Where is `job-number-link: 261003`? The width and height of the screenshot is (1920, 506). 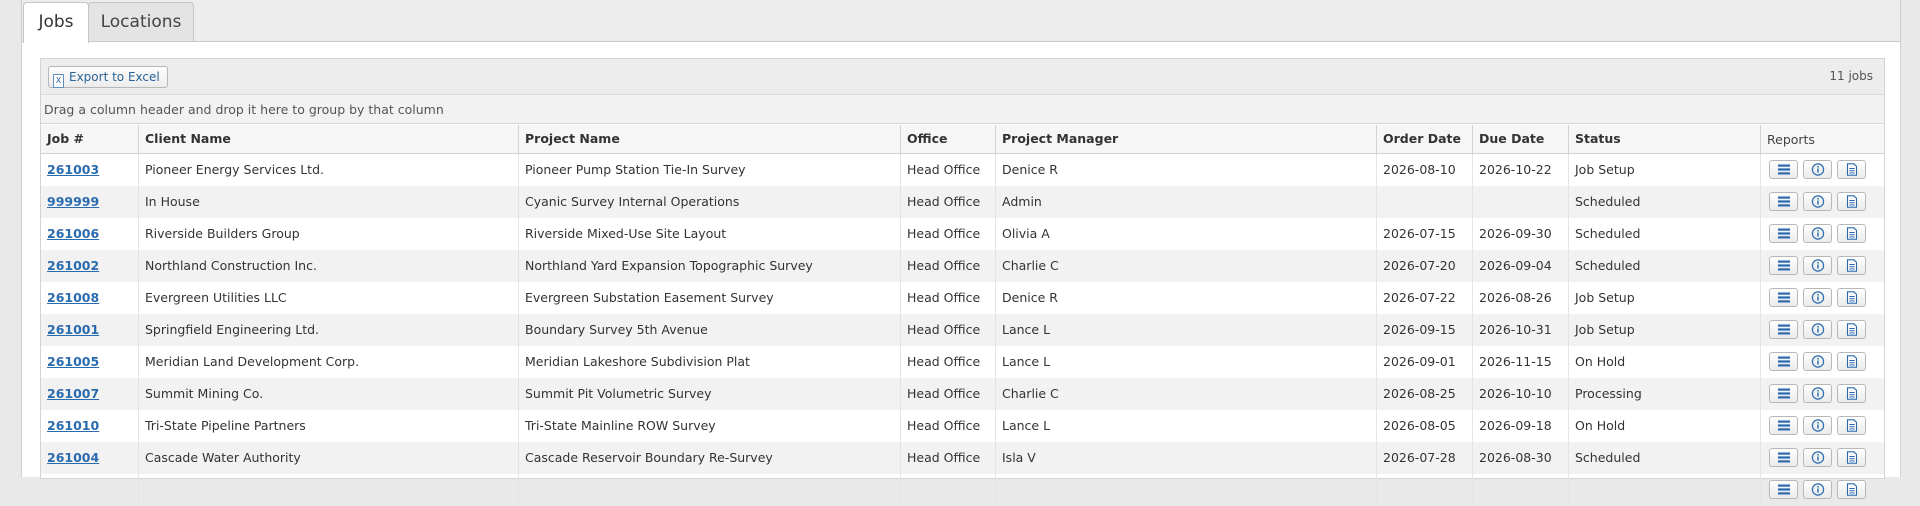
job-number-link: 261003 is located at coordinates (73, 169).